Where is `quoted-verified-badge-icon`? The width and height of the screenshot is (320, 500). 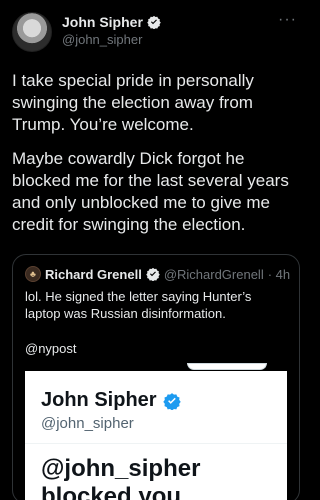 quoted-verified-badge-icon is located at coordinates (153, 274).